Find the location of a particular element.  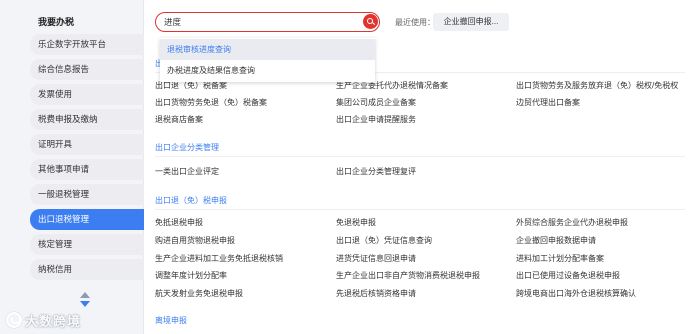

watermark-text: 大数跨境 is located at coordinates (53, 321).